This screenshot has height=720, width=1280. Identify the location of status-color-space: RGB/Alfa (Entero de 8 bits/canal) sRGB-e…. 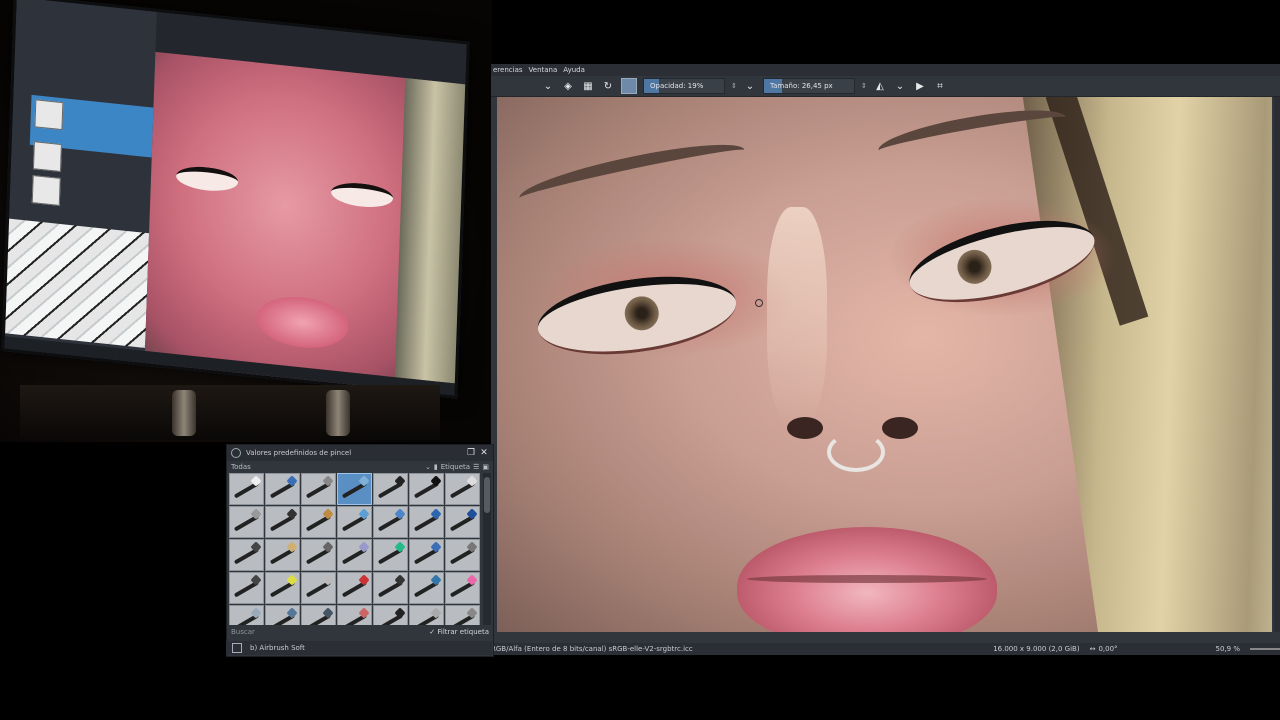
(592, 649).